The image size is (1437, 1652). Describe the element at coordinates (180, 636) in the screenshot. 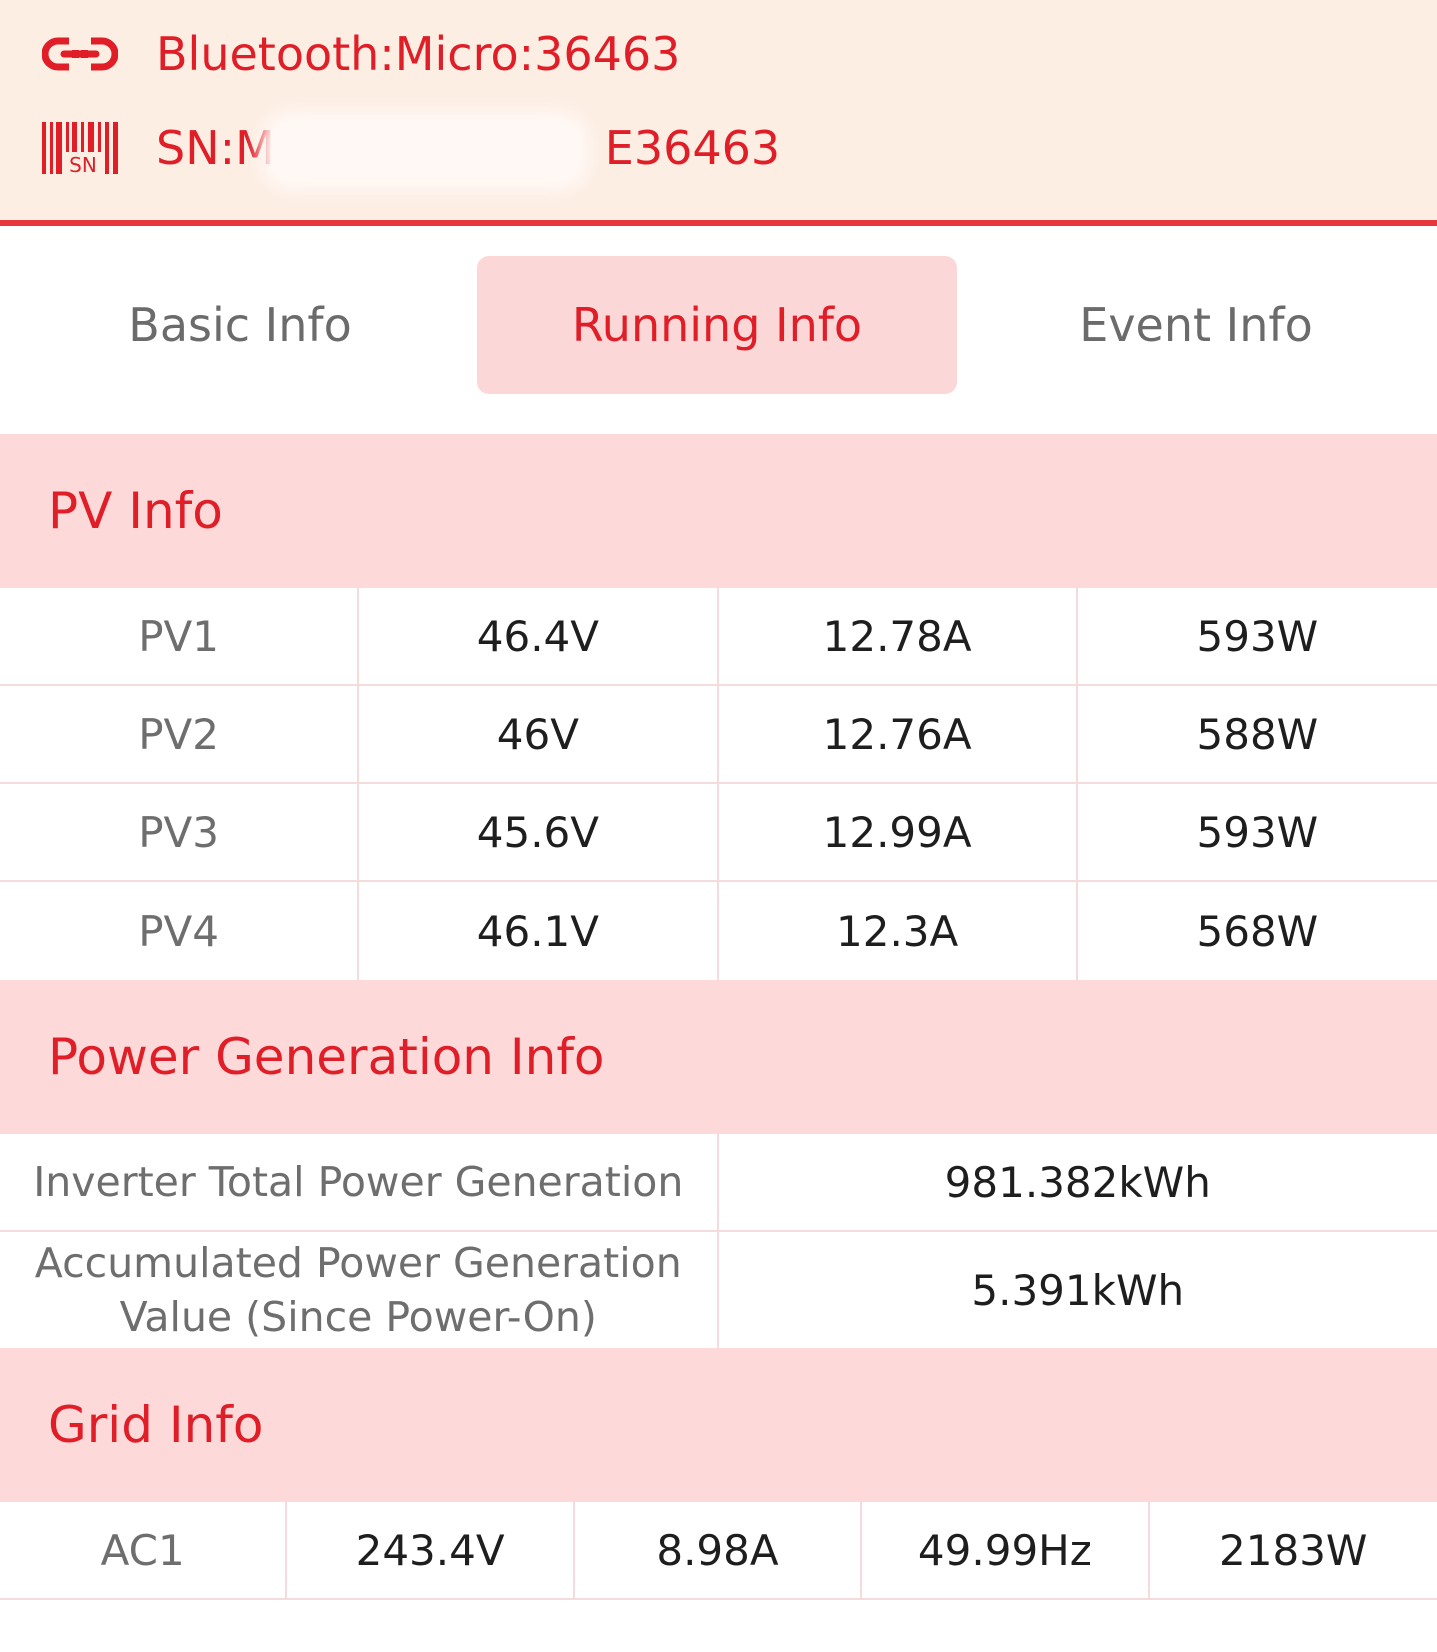

I see `pv-name: PV1` at that location.